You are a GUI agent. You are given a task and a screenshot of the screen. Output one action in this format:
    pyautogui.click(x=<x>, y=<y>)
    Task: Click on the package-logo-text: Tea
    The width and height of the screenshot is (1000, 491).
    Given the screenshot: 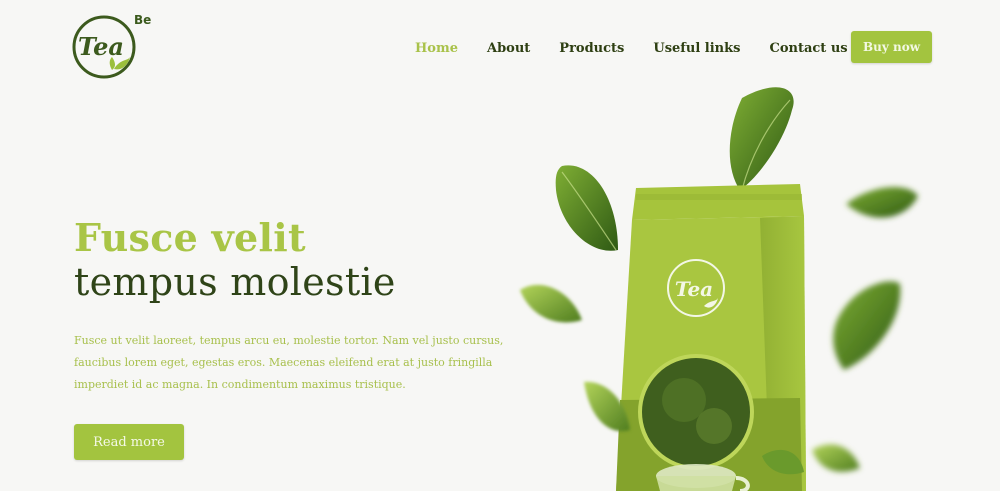 What is the action you would take?
    pyautogui.click(x=694, y=289)
    